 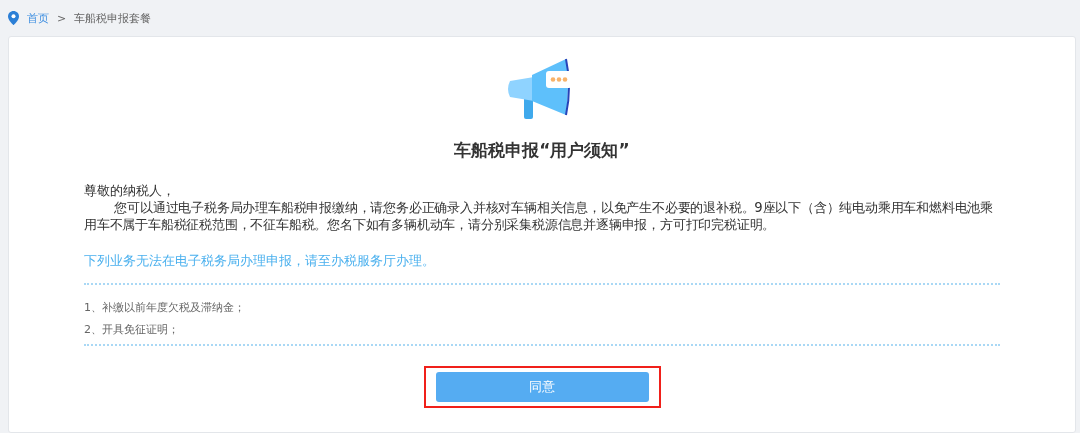 I want to click on notice-title: 车船税申报“用户须知”, so click(x=542, y=150).